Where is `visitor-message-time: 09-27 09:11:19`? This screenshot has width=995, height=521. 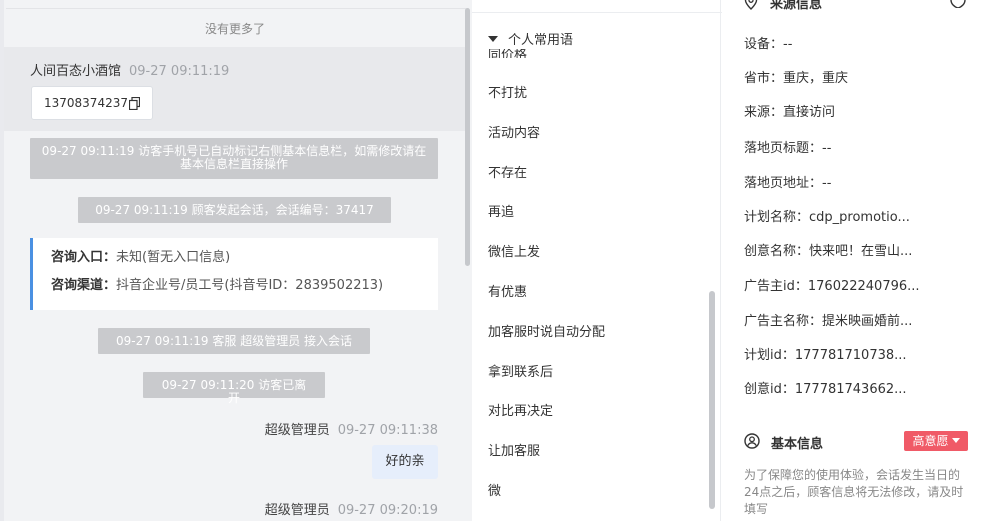
visitor-message-time: 09-27 09:11:19 is located at coordinates (179, 71).